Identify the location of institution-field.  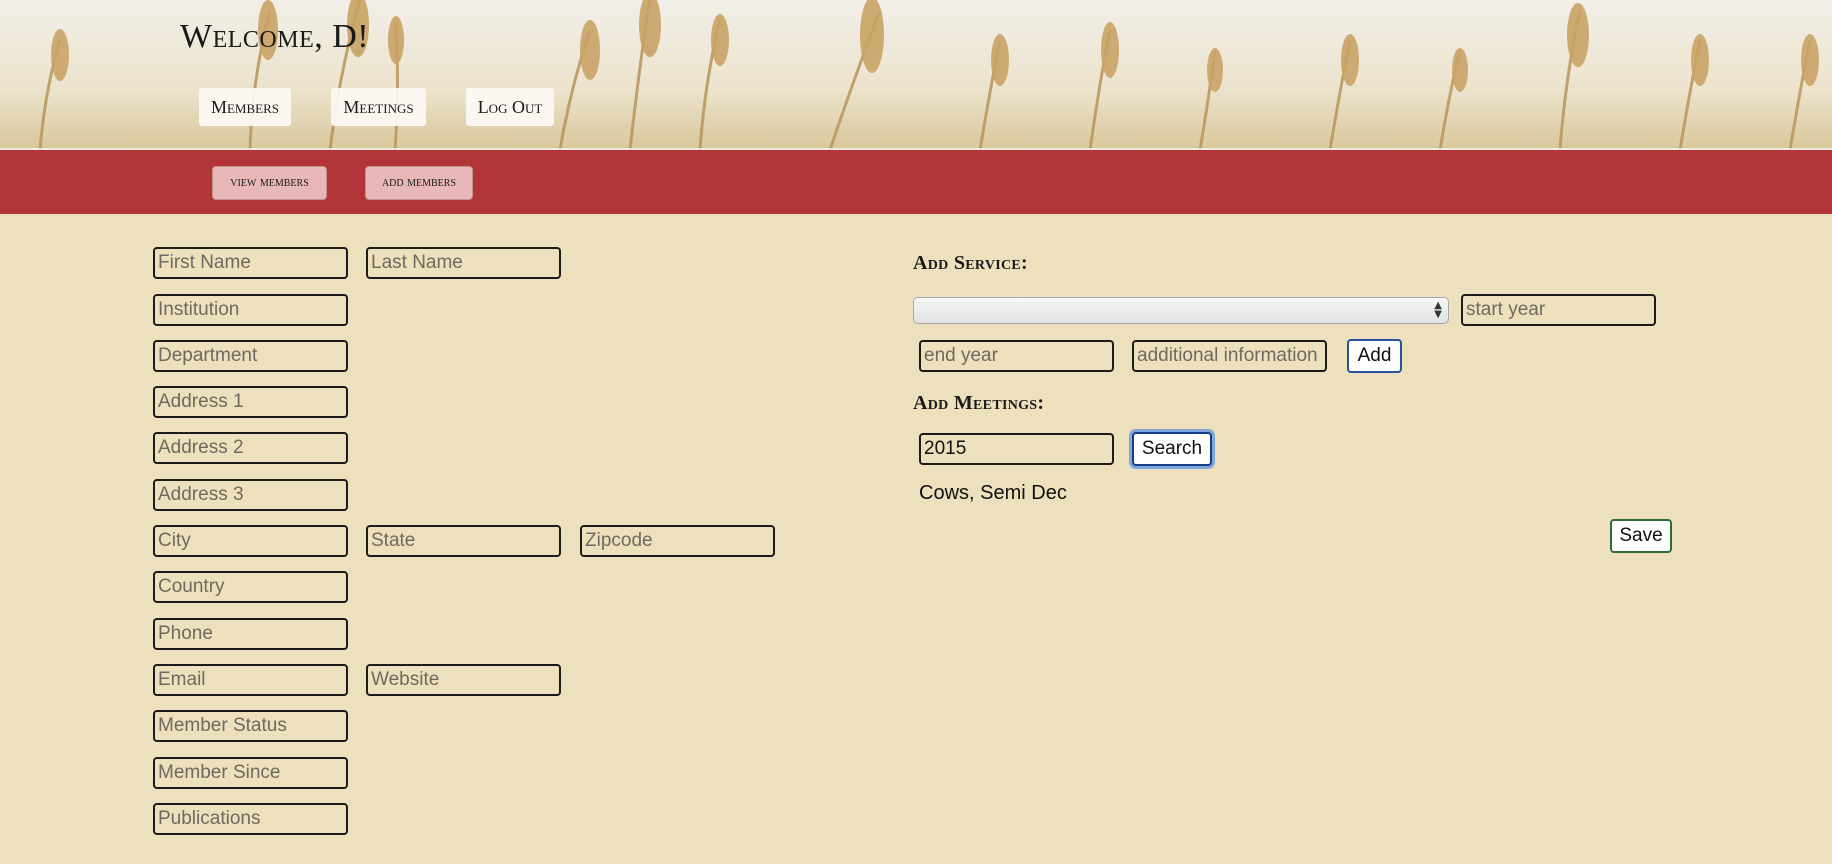
(250, 310).